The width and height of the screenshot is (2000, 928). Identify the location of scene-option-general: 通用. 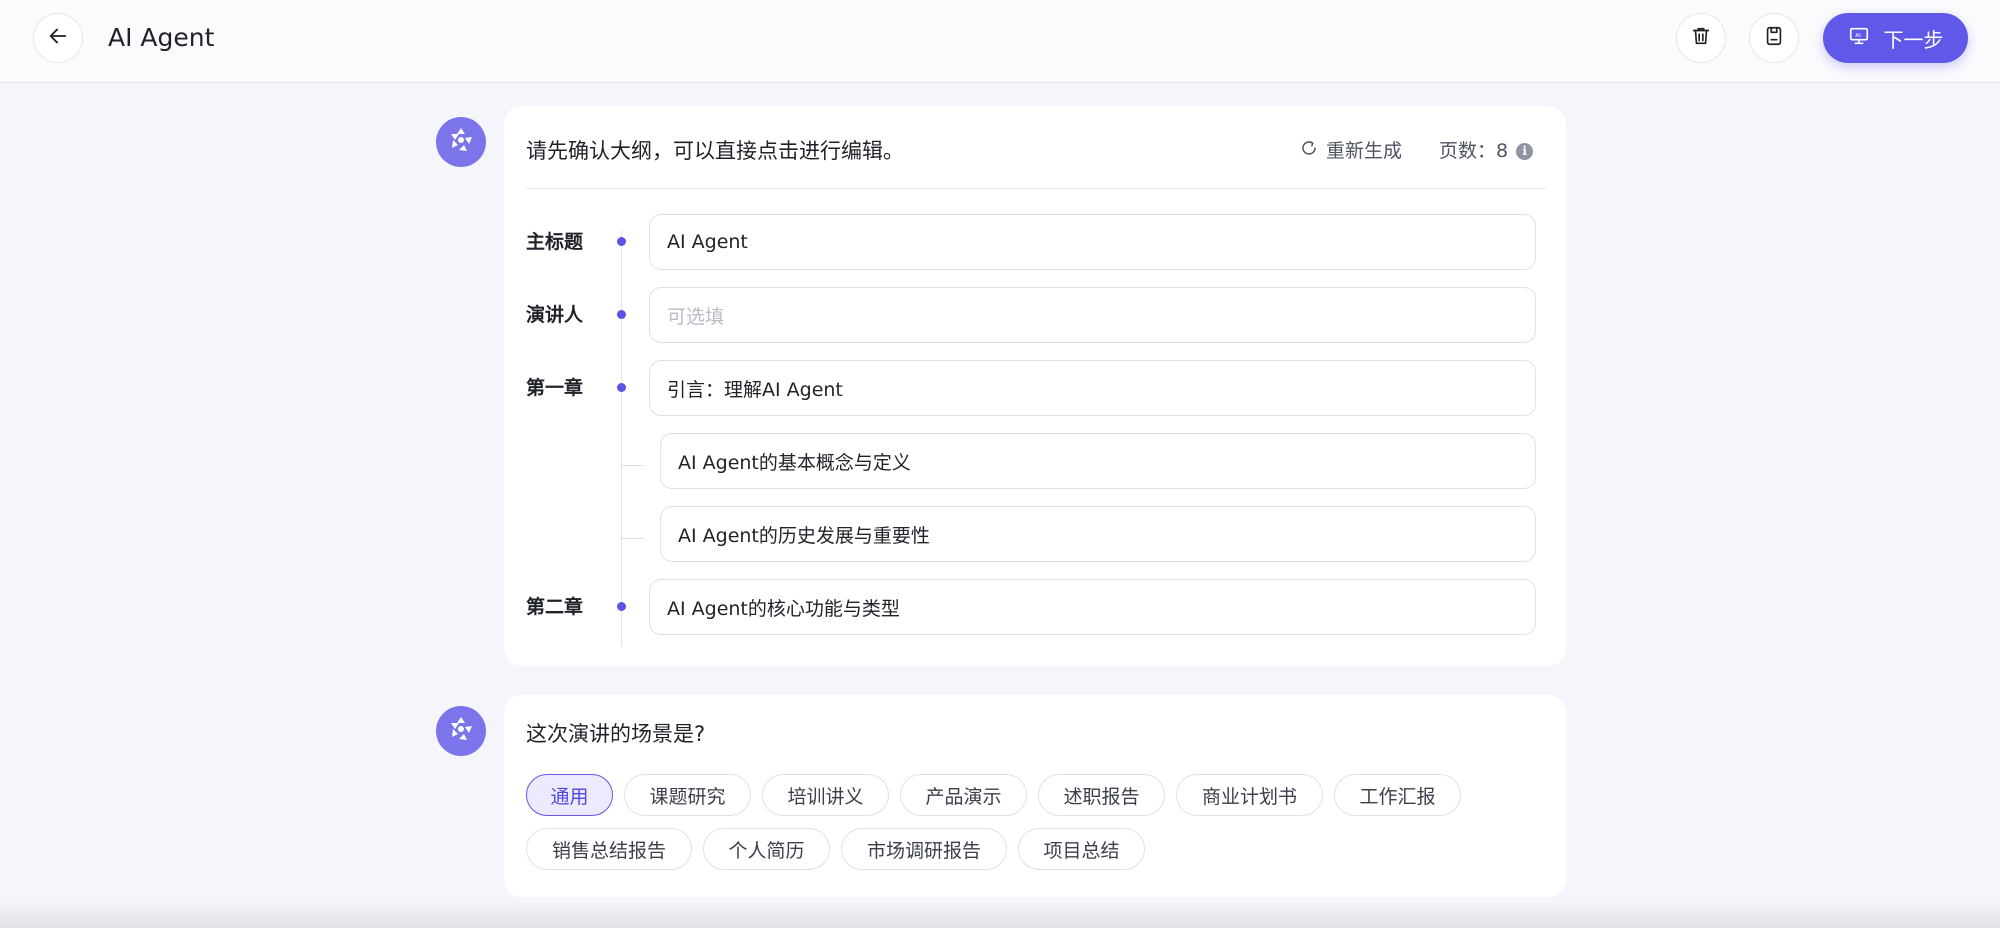
(569, 795).